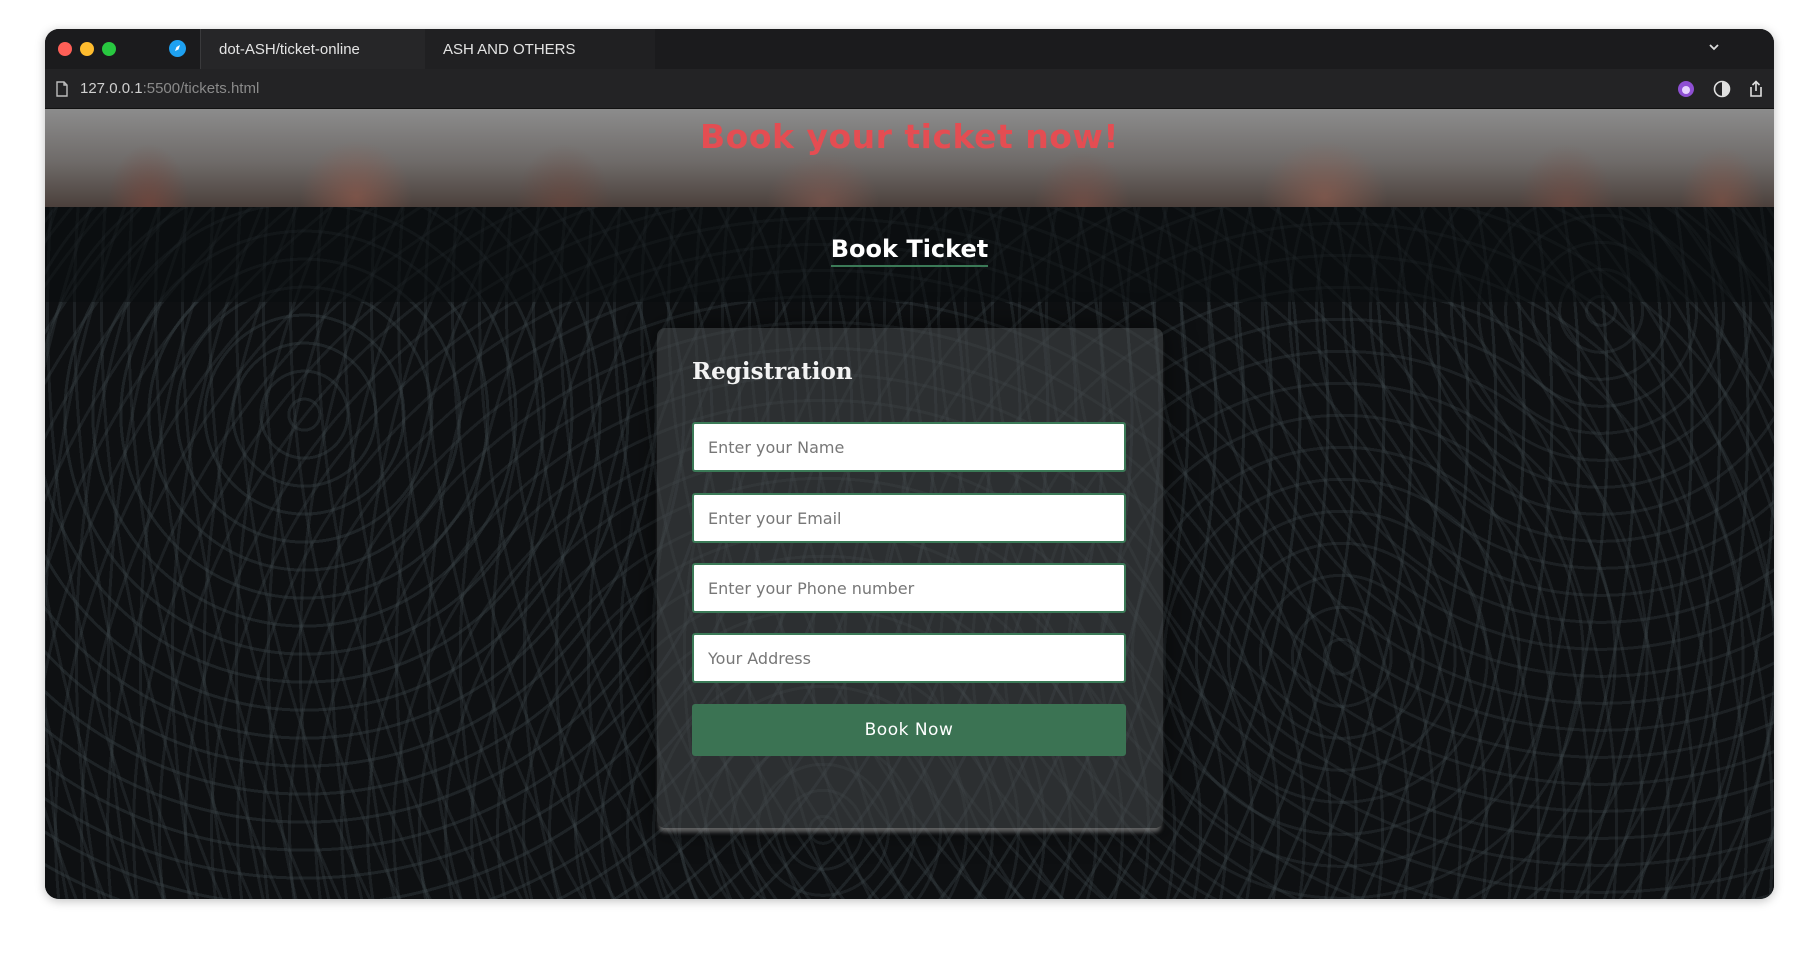 The height and width of the screenshot is (954, 1807). What do you see at coordinates (111, 88) in the screenshot?
I see `url-host: 127.0.0.1` at bounding box center [111, 88].